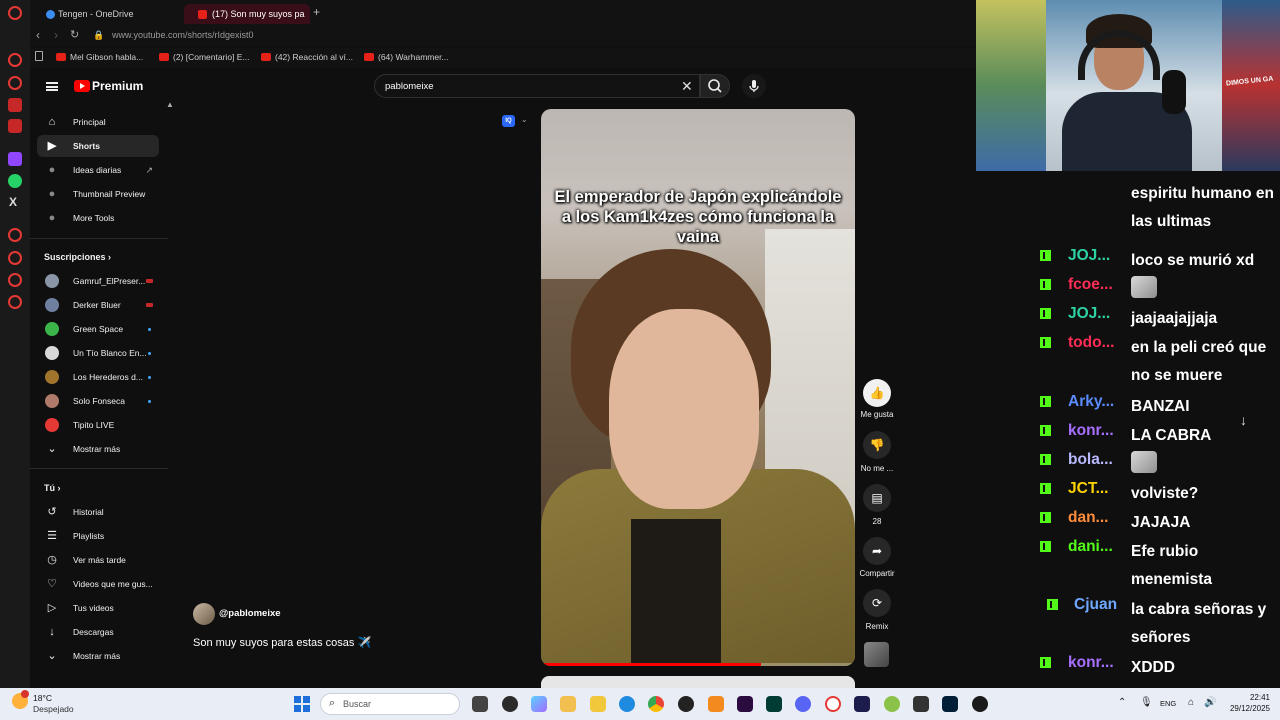 This screenshot has width=1280, height=720. I want to click on remix-button: ⟳, so click(877, 603).